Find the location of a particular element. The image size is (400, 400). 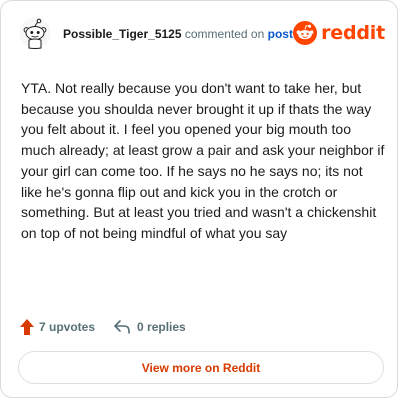

commented-on-label: commented on is located at coordinates (224, 34).